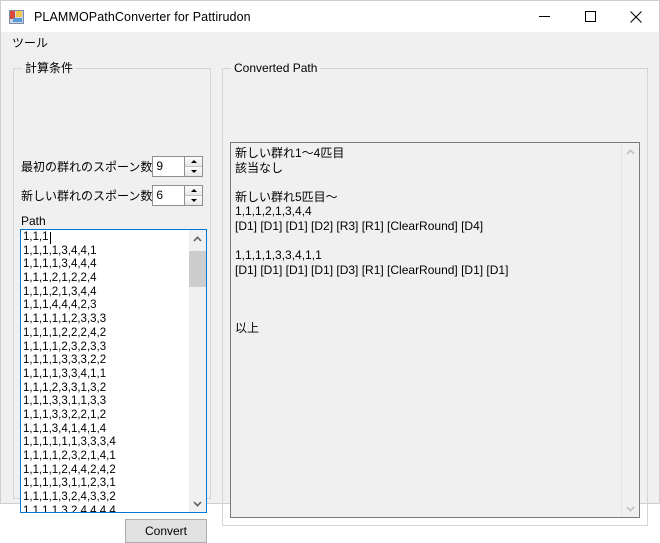 The height and width of the screenshot is (543, 660). Describe the element at coordinates (106, 471) in the screenshot. I see `path-list-item: 1,1,1,1,2,4,4,2,4,2` at that location.